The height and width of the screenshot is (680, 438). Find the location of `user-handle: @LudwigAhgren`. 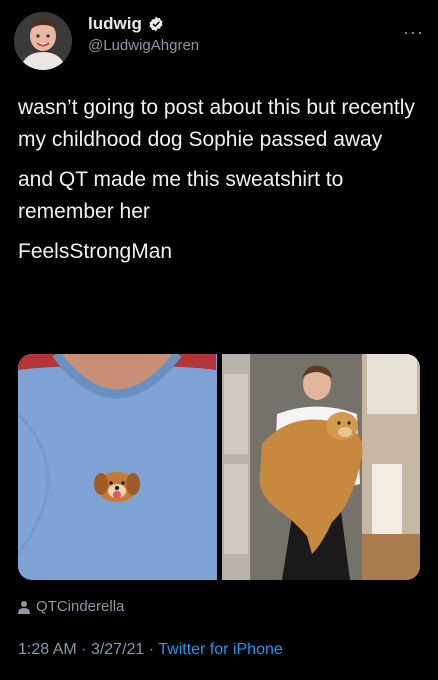

user-handle: @LudwigAhgren is located at coordinates (143, 45).